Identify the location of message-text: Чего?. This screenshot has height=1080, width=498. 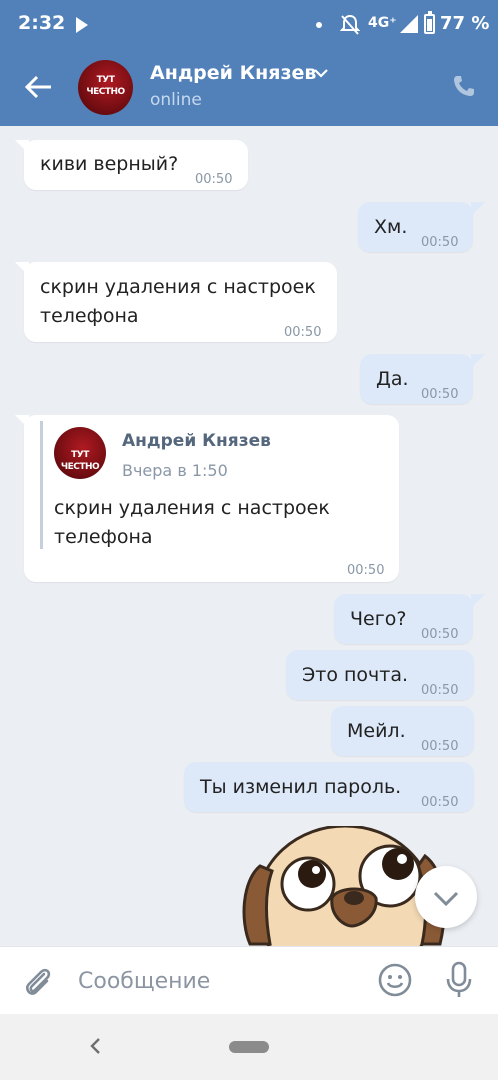
(378, 619).